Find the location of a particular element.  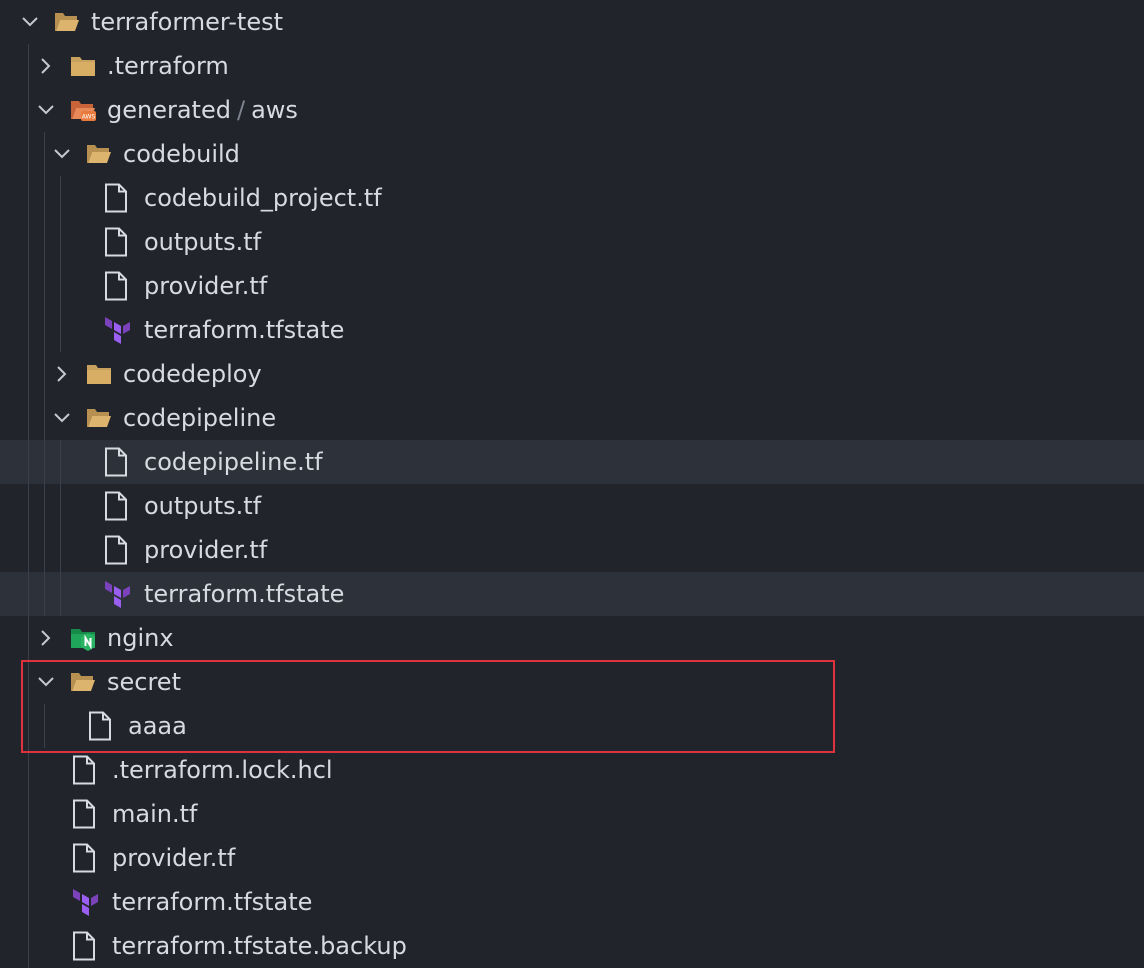

tree-item-file-selected: terraform.tfstate is located at coordinates (572, 594).